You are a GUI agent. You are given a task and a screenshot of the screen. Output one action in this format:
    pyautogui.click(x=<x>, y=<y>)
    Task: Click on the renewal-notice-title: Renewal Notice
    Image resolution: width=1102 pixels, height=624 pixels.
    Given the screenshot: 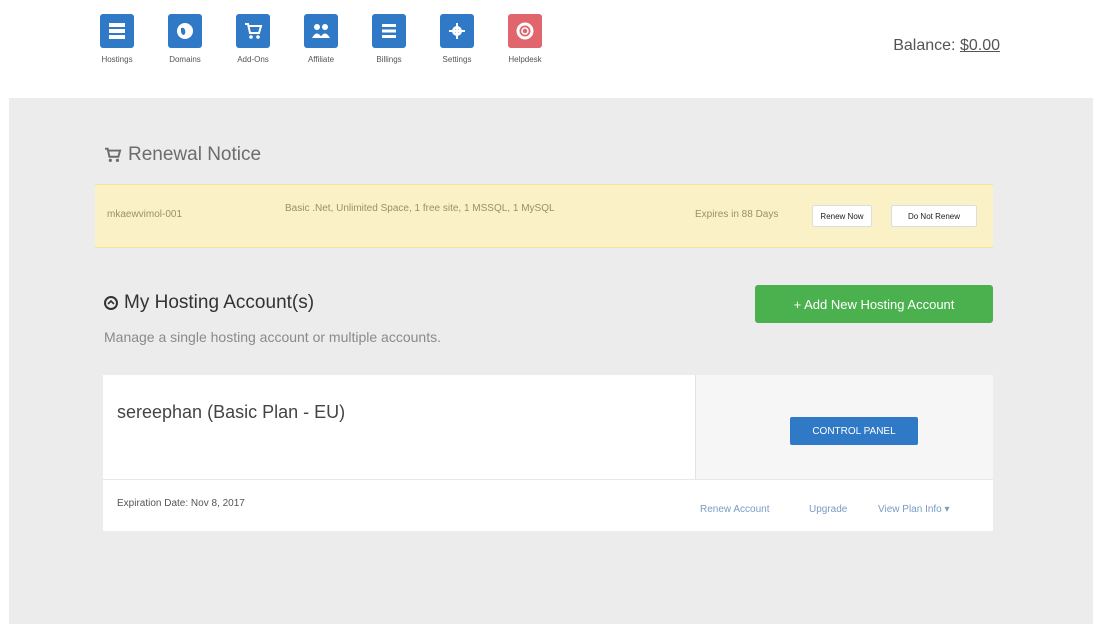 What is the action you would take?
    pyautogui.click(x=195, y=154)
    